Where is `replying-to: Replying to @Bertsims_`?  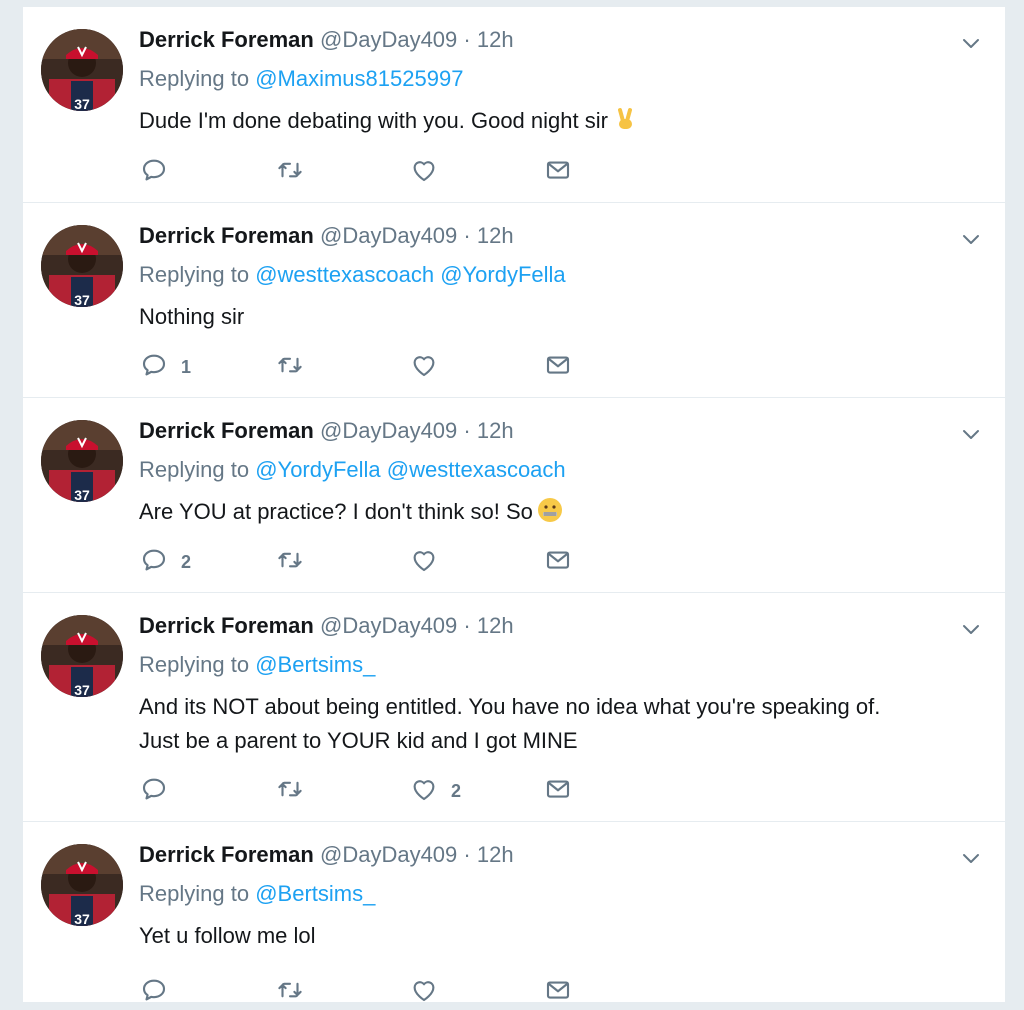 replying-to: Replying to @Bertsims_ is located at coordinates (257, 894).